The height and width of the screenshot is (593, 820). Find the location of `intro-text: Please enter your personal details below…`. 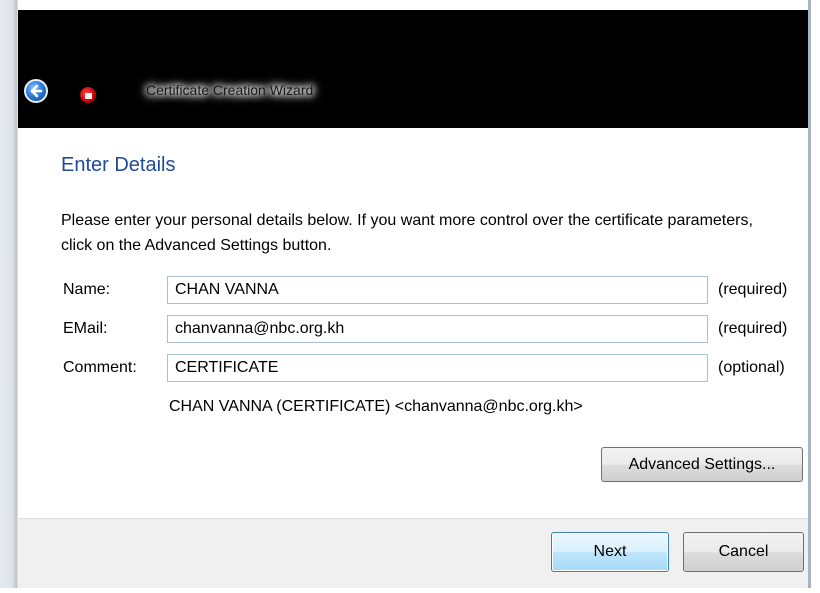

intro-text: Please enter your personal details below… is located at coordinates (407, 233).